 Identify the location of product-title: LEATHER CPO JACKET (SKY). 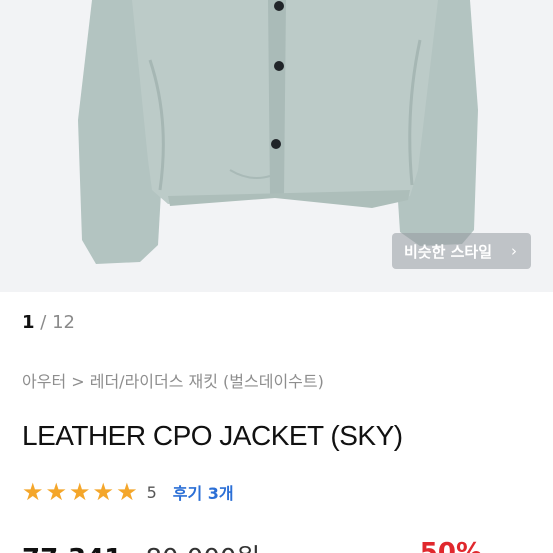
(212, 435).